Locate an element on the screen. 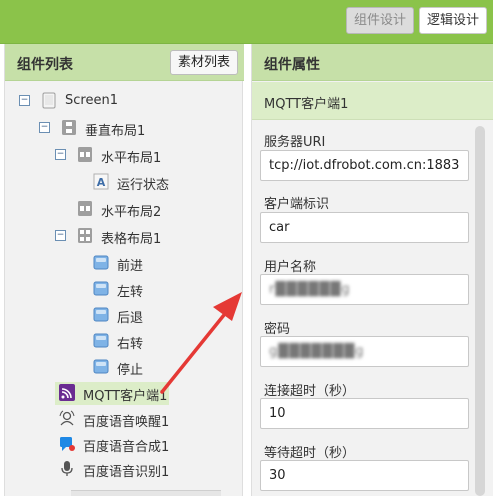 Image resolution: width=493 pixels, height=496 pixels. client-id-label: 客户端标识 is located at coordinates (297, 204).